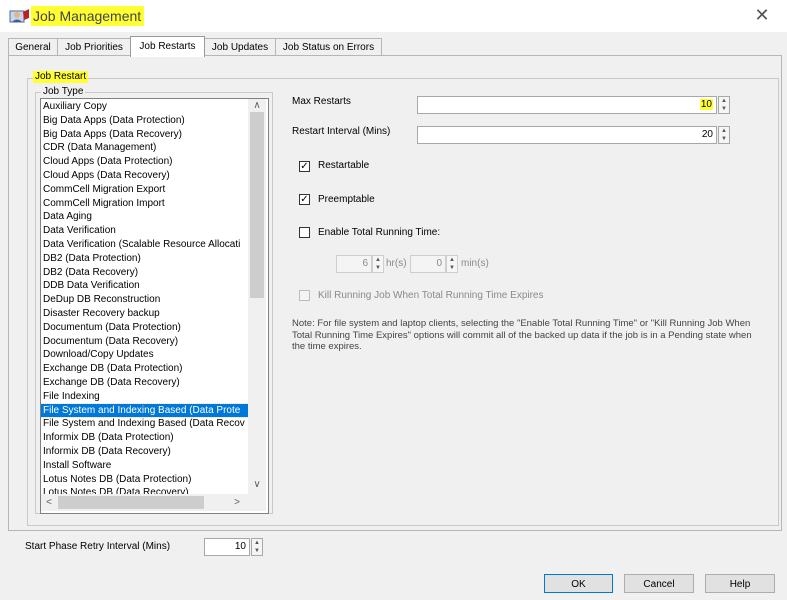 The height and width of the screenshot is (600, 787). Describe the element at coordinates (396, 263) in the screenshot. I see `hours-unit-label: hr(s)` at that location.